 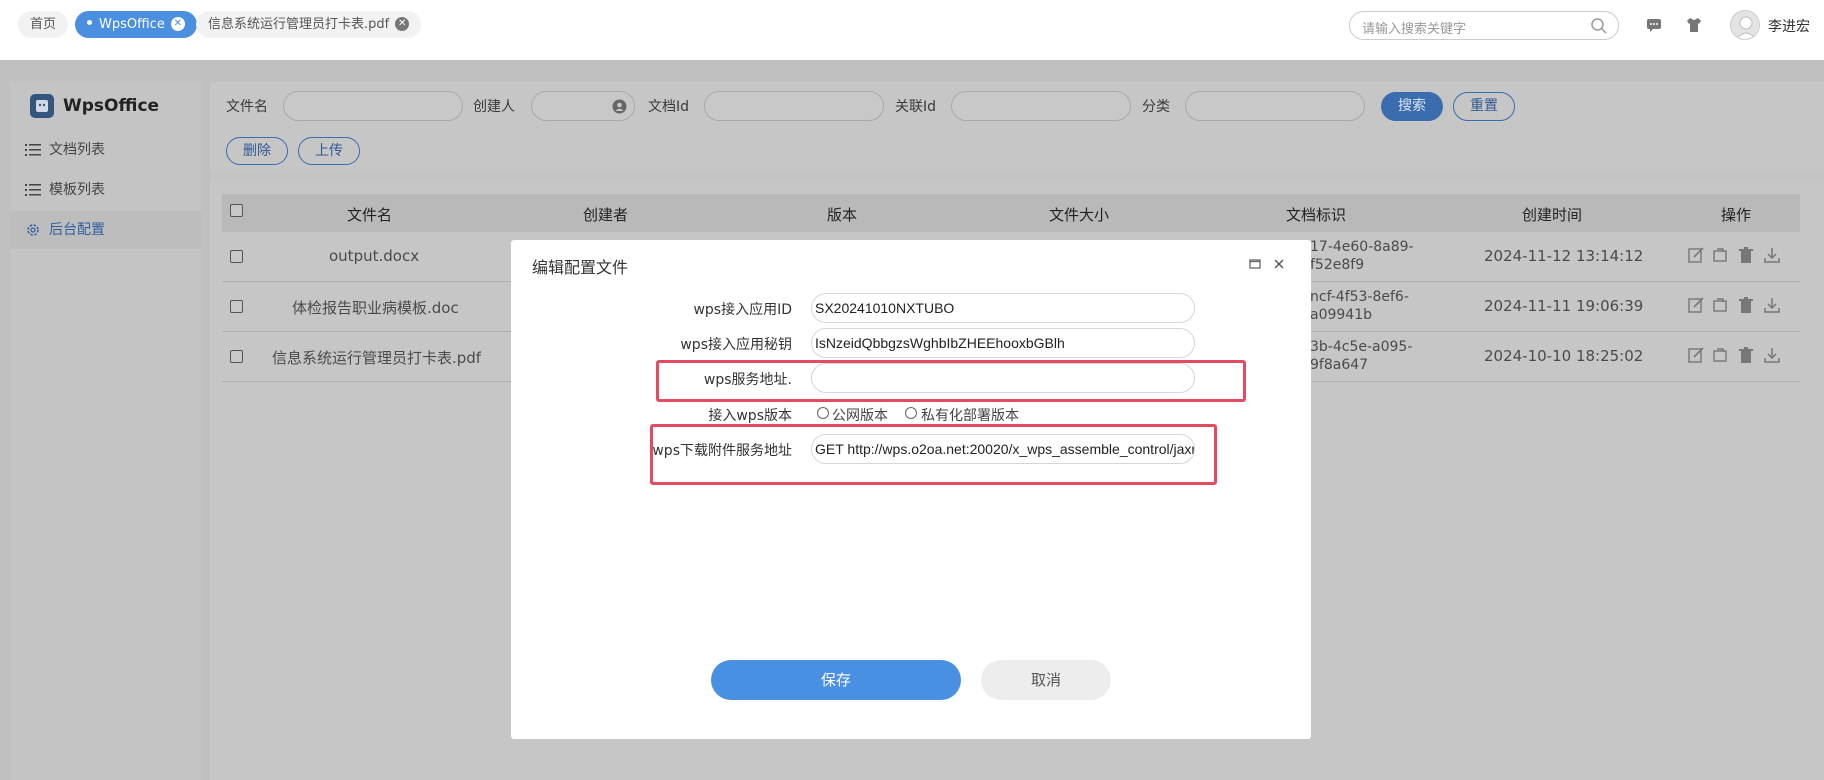 What do you see at coordinates (1359, 297) in the screenshot?
I see `cell-docid: ncf-4f53-8ef6-` at bounding box center [1359, 297].